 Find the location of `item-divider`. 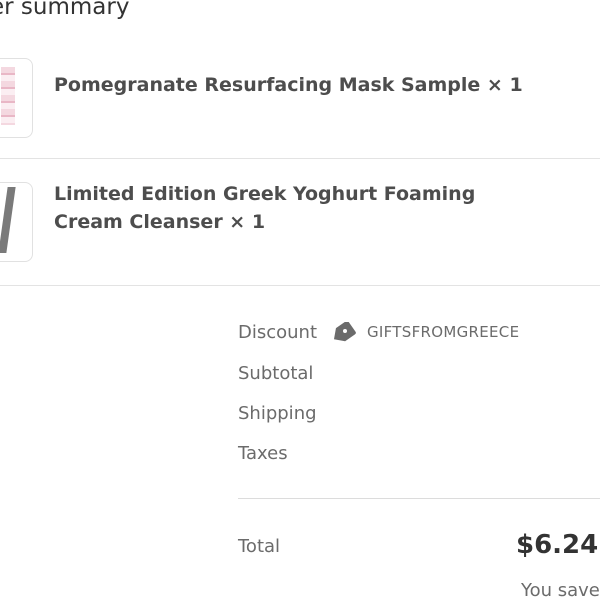

item-divider is located at coordinates (300, 158).